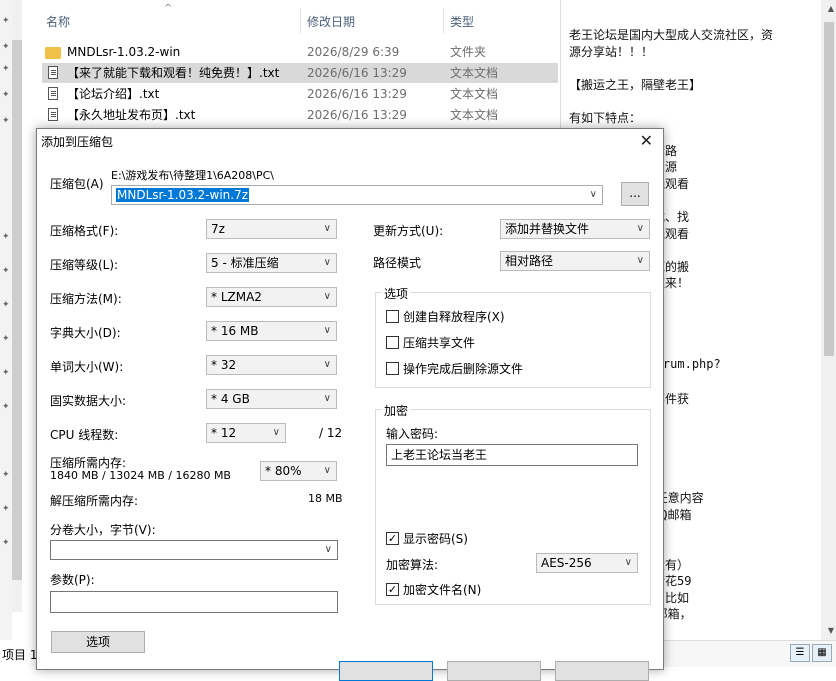 The width and height of the screenshot is (836, 681). I want to click on navigation-scrollbar-thumb, so click(17, 310).